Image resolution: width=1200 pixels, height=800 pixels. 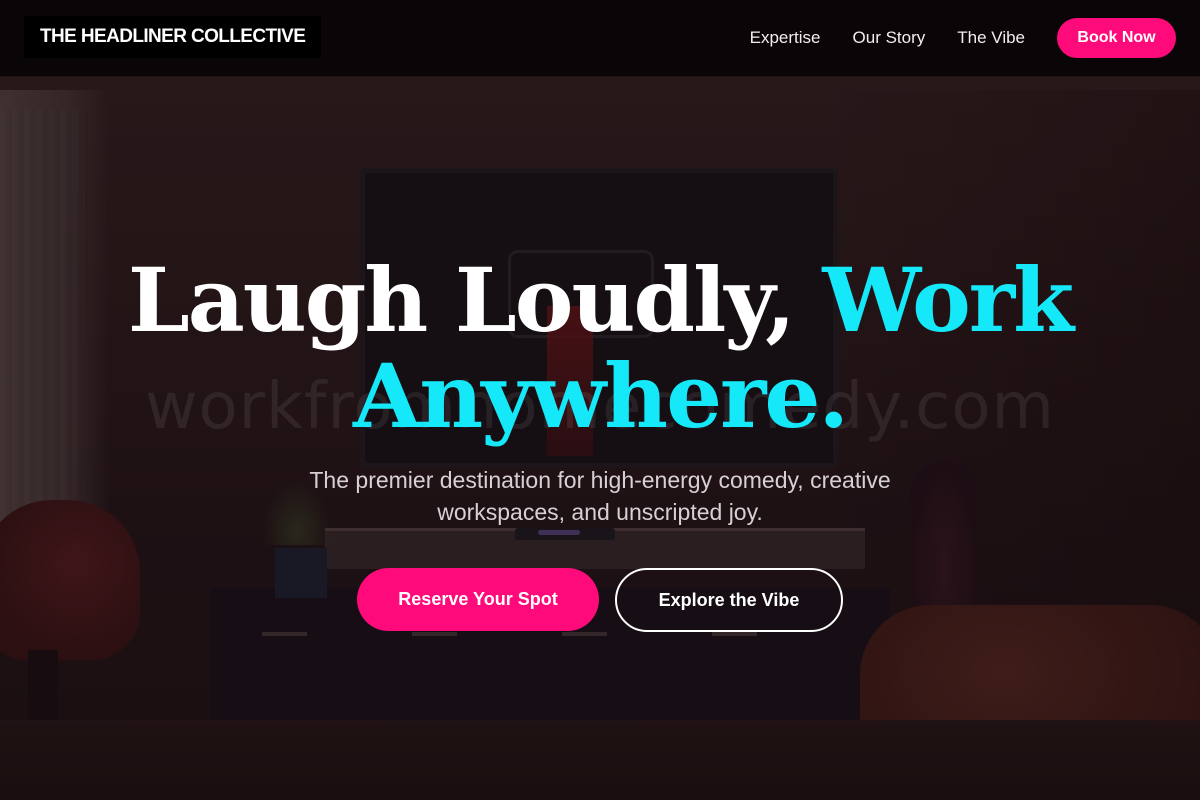 I want to click on nav-link-expertise: Expertise, so click(x=785, y=38).